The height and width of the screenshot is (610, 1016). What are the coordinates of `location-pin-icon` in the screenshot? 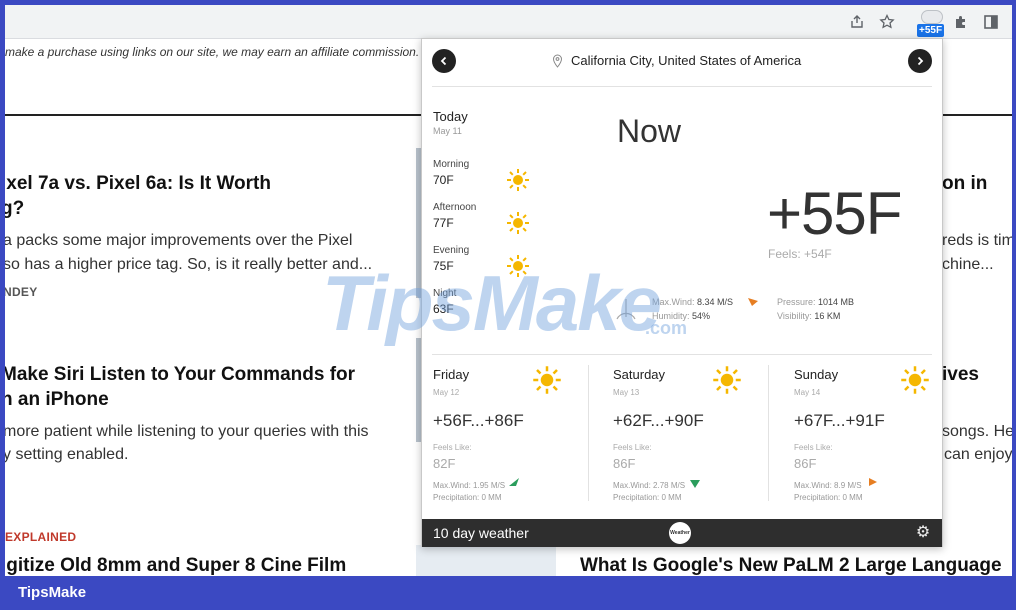 It's located at (557, 61).